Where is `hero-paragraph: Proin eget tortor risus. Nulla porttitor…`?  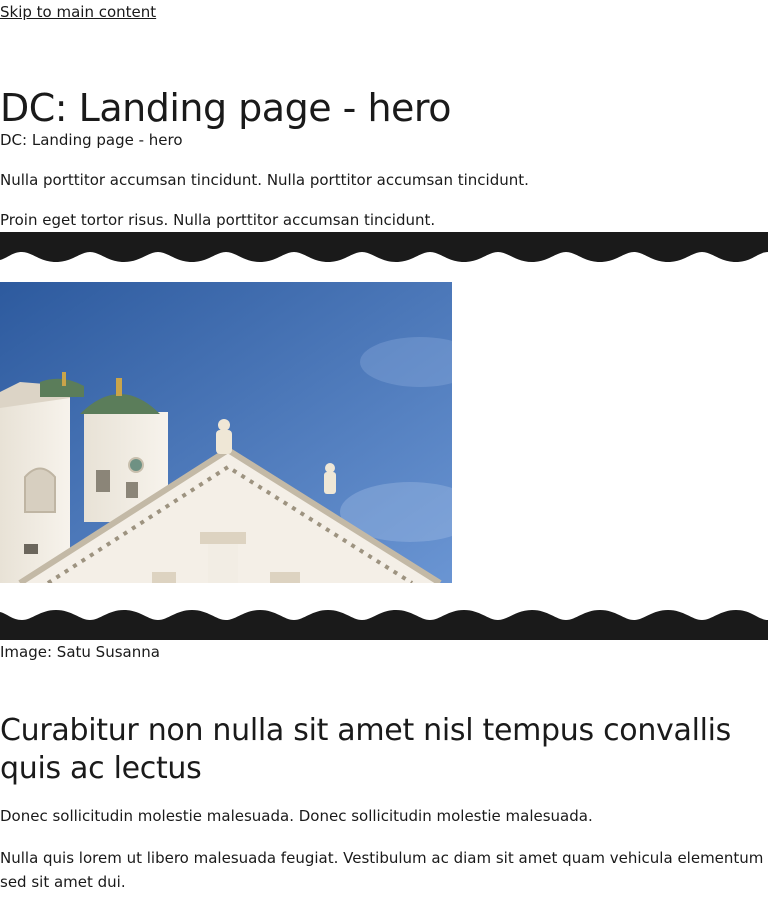
hero-paragraph: Proin eget tortor risus. Nulla porttitor… is located at coordinates (218, 220).